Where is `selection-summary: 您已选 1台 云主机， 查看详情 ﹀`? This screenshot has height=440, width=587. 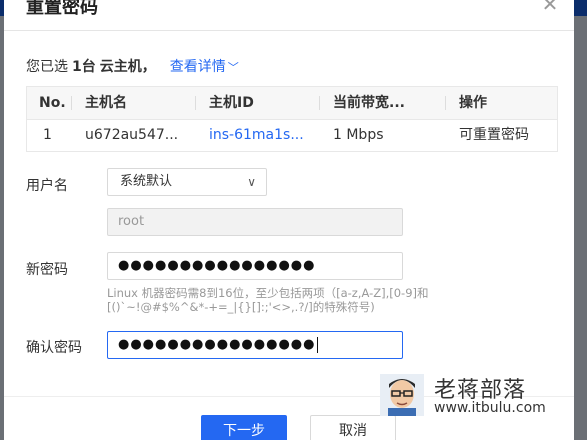 selection-summary: 您已选 1台 云主机， 查看详情 ﹀ is located at coordinates (132, 66).